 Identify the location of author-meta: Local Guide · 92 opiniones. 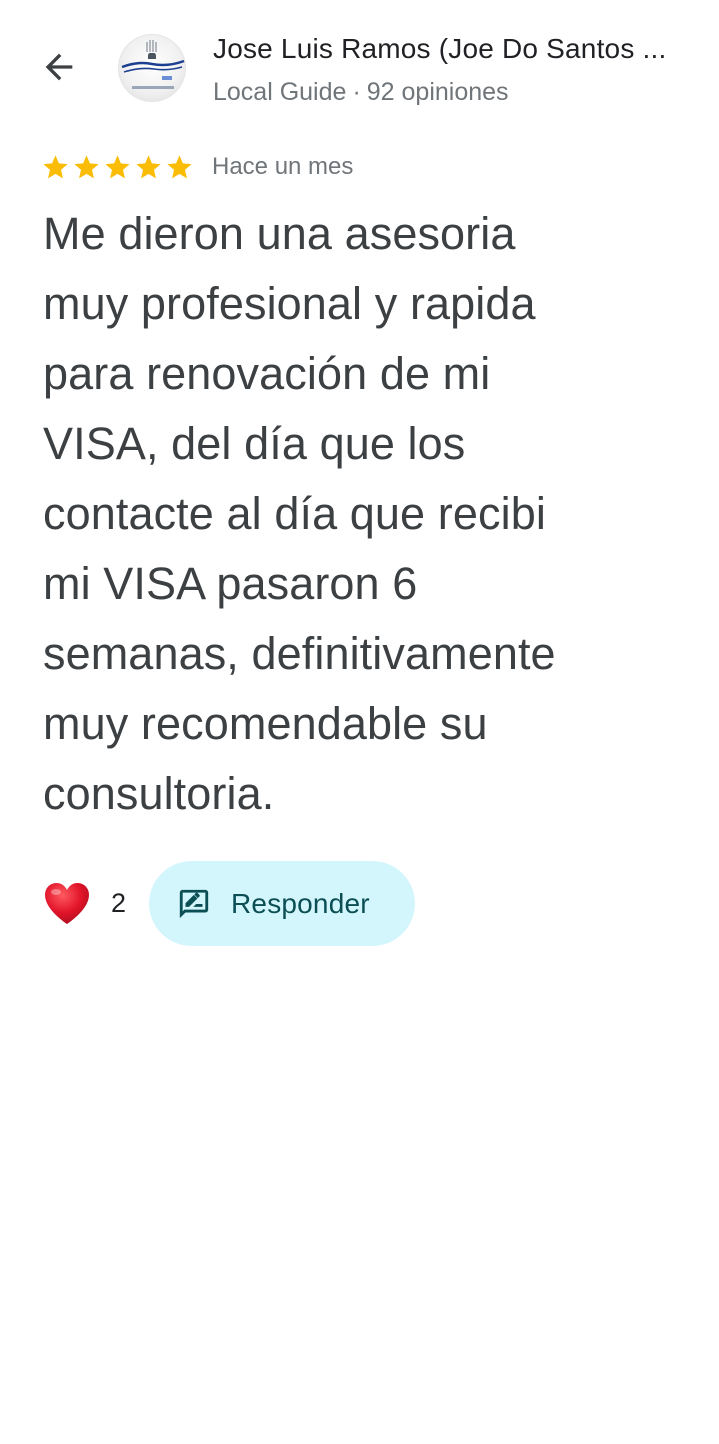
(361, 92).